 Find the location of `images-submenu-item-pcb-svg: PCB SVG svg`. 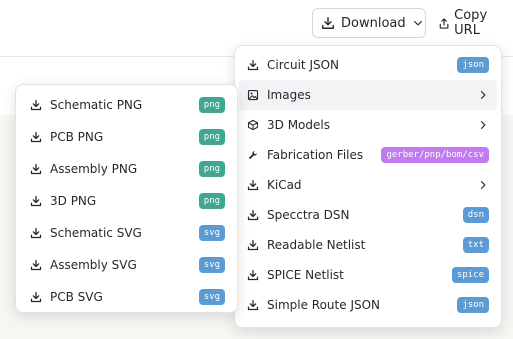

images-submenu-item-pcb-svg: PCB SVG svg is located at coordinates (126, 297).